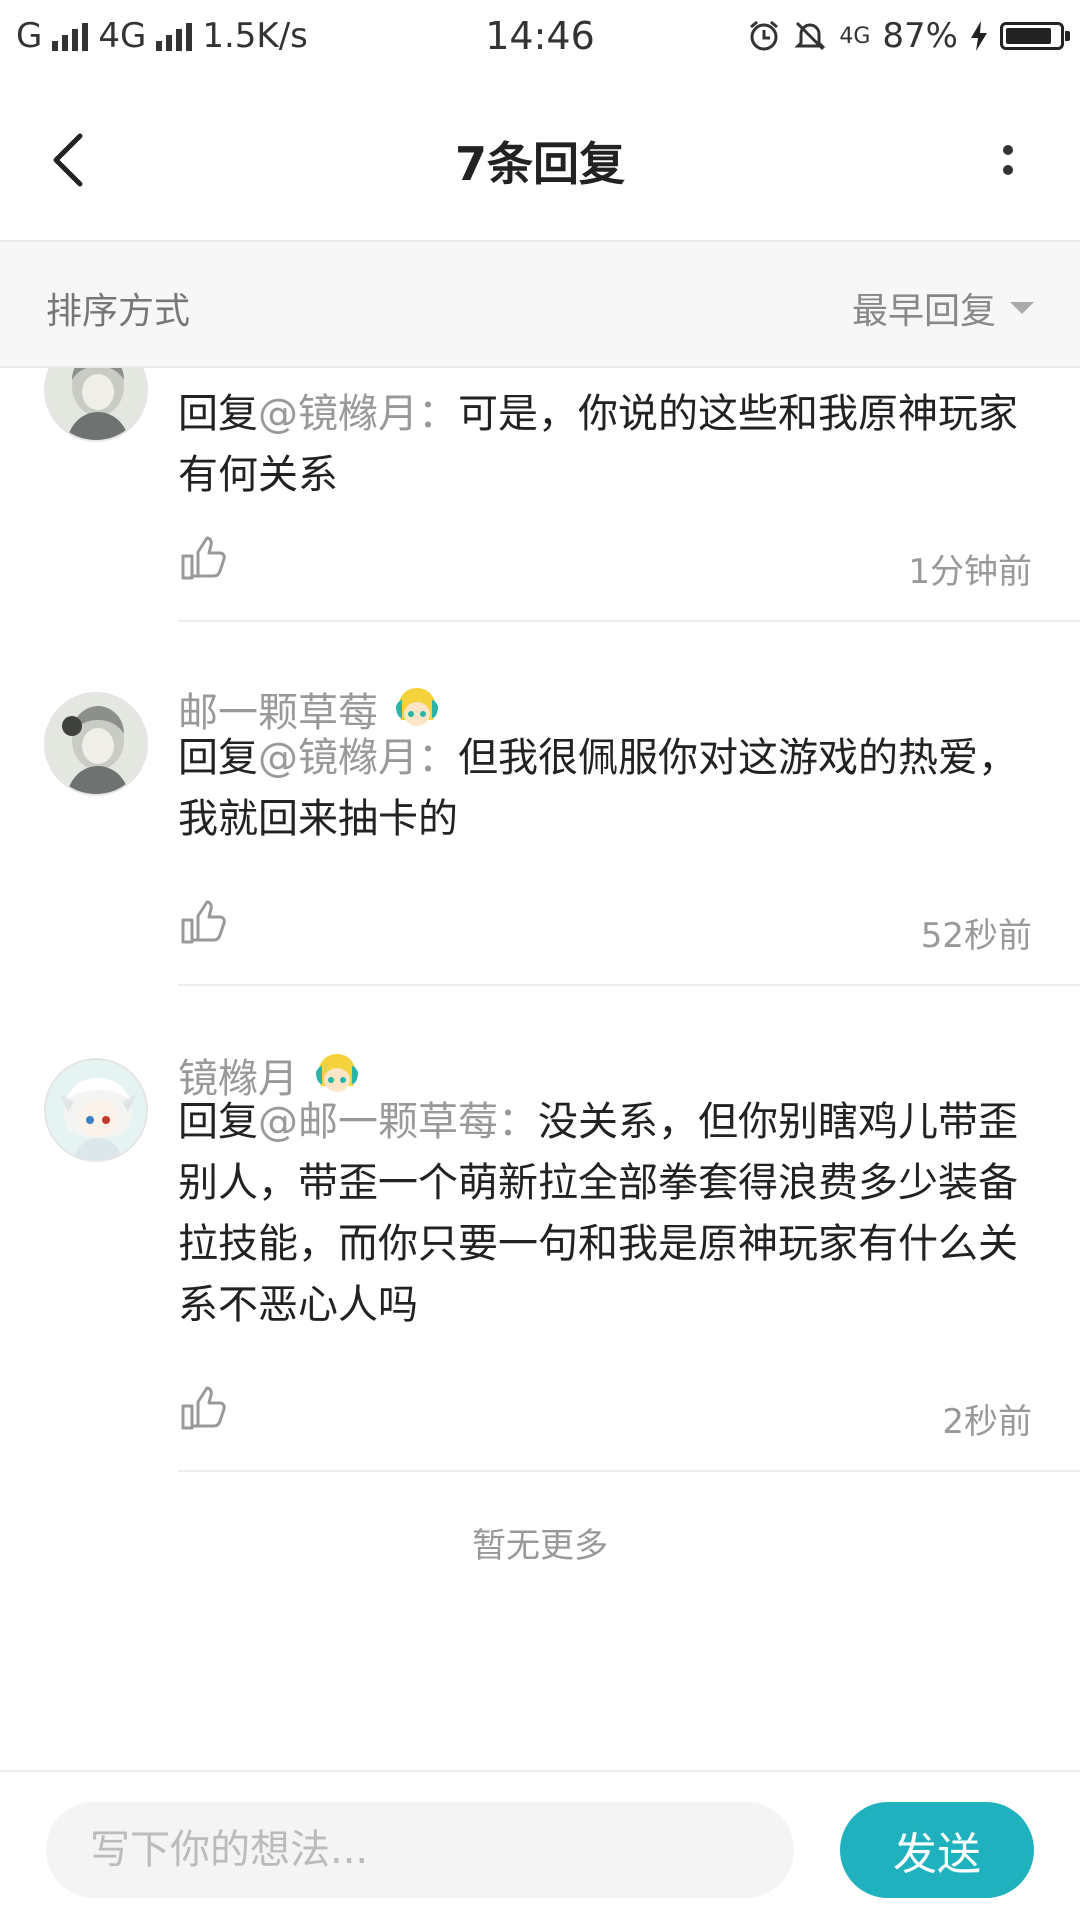  What do you see at coordinates (1028, 36) in the screenshot?
I see `battery-fill` at bounding box center [1028, 36].